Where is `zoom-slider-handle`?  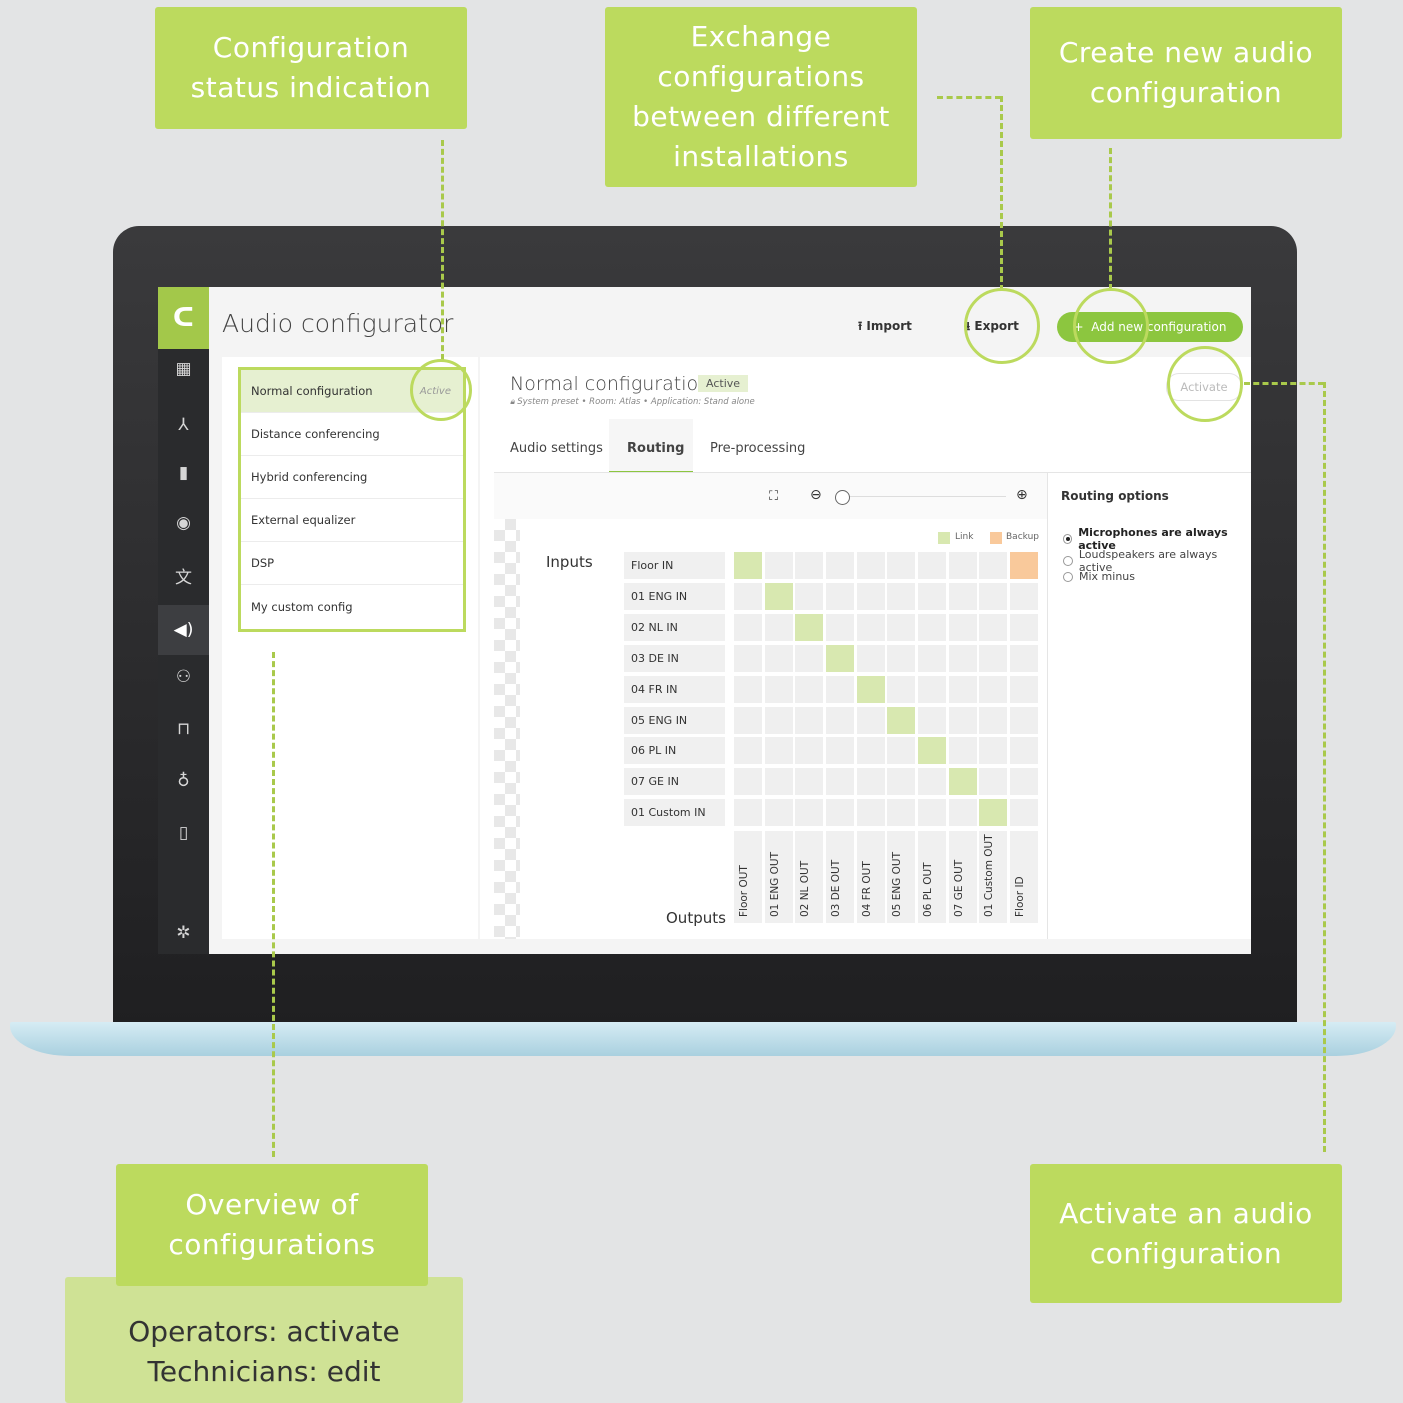 zoom-slider-handle is located at coordinates (842, 497).